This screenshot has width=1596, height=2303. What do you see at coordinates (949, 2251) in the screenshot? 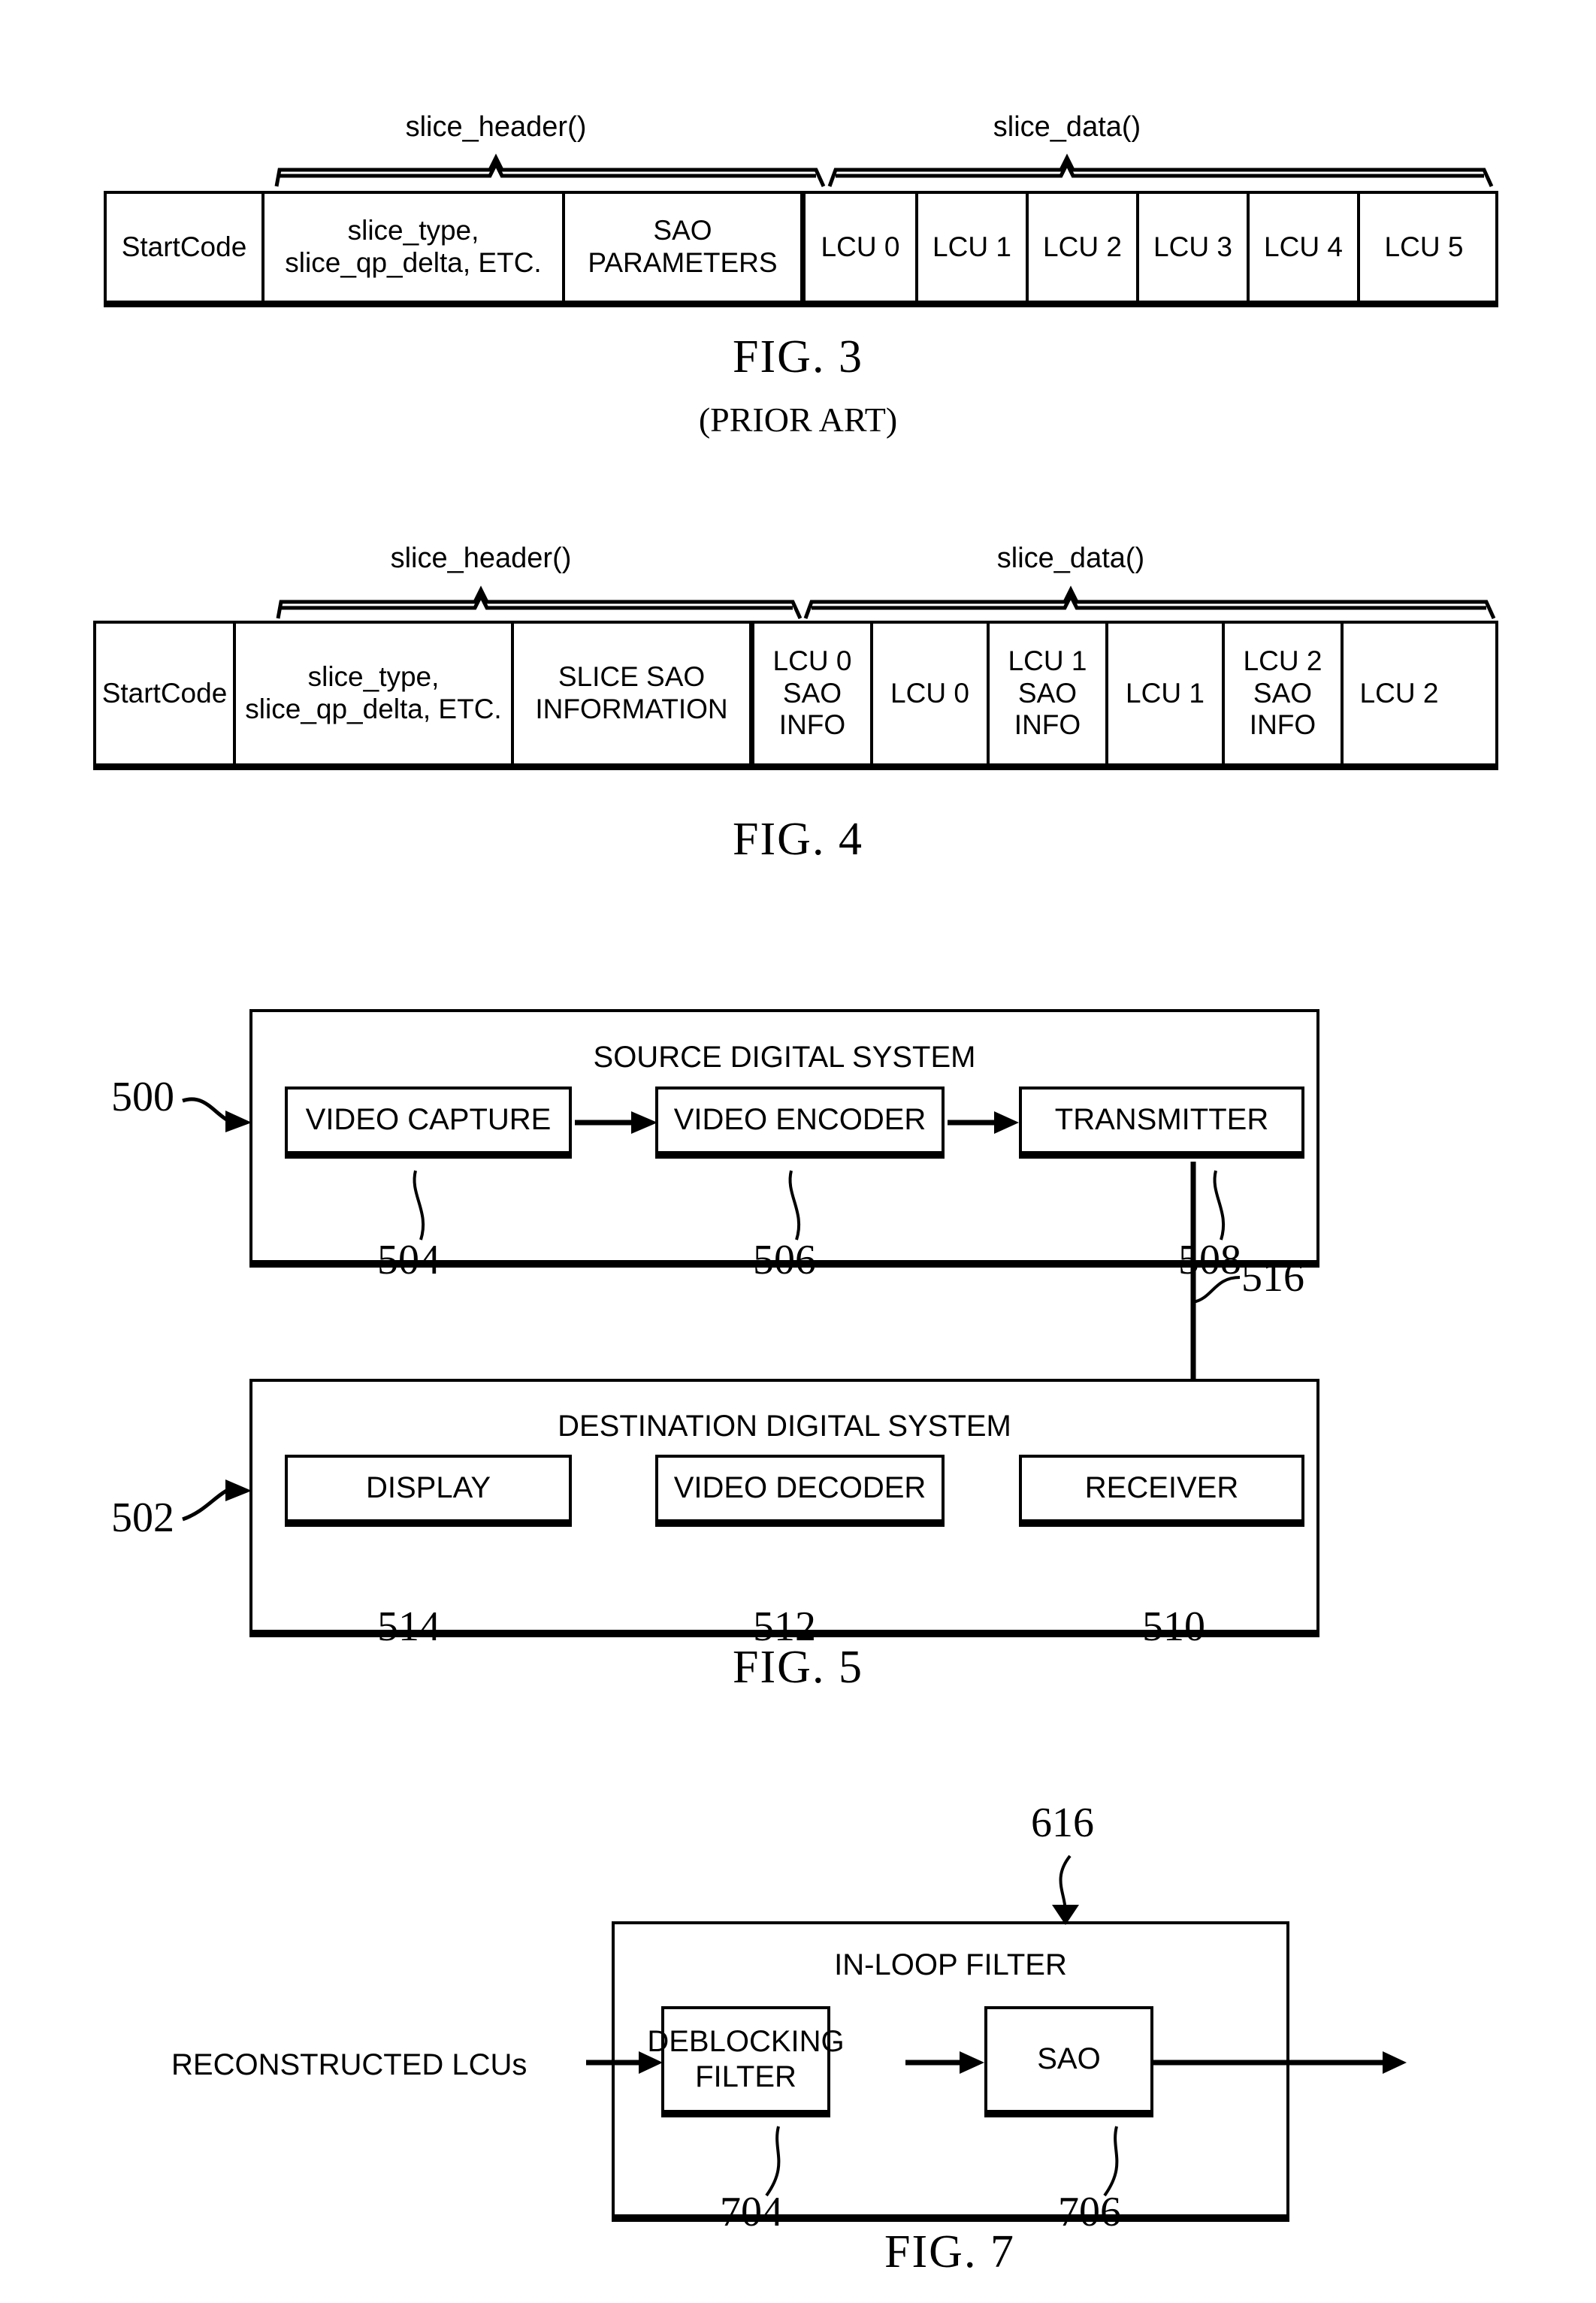
I see `fig7-caption: FIG. 7` at bounding box center [949, 2251].